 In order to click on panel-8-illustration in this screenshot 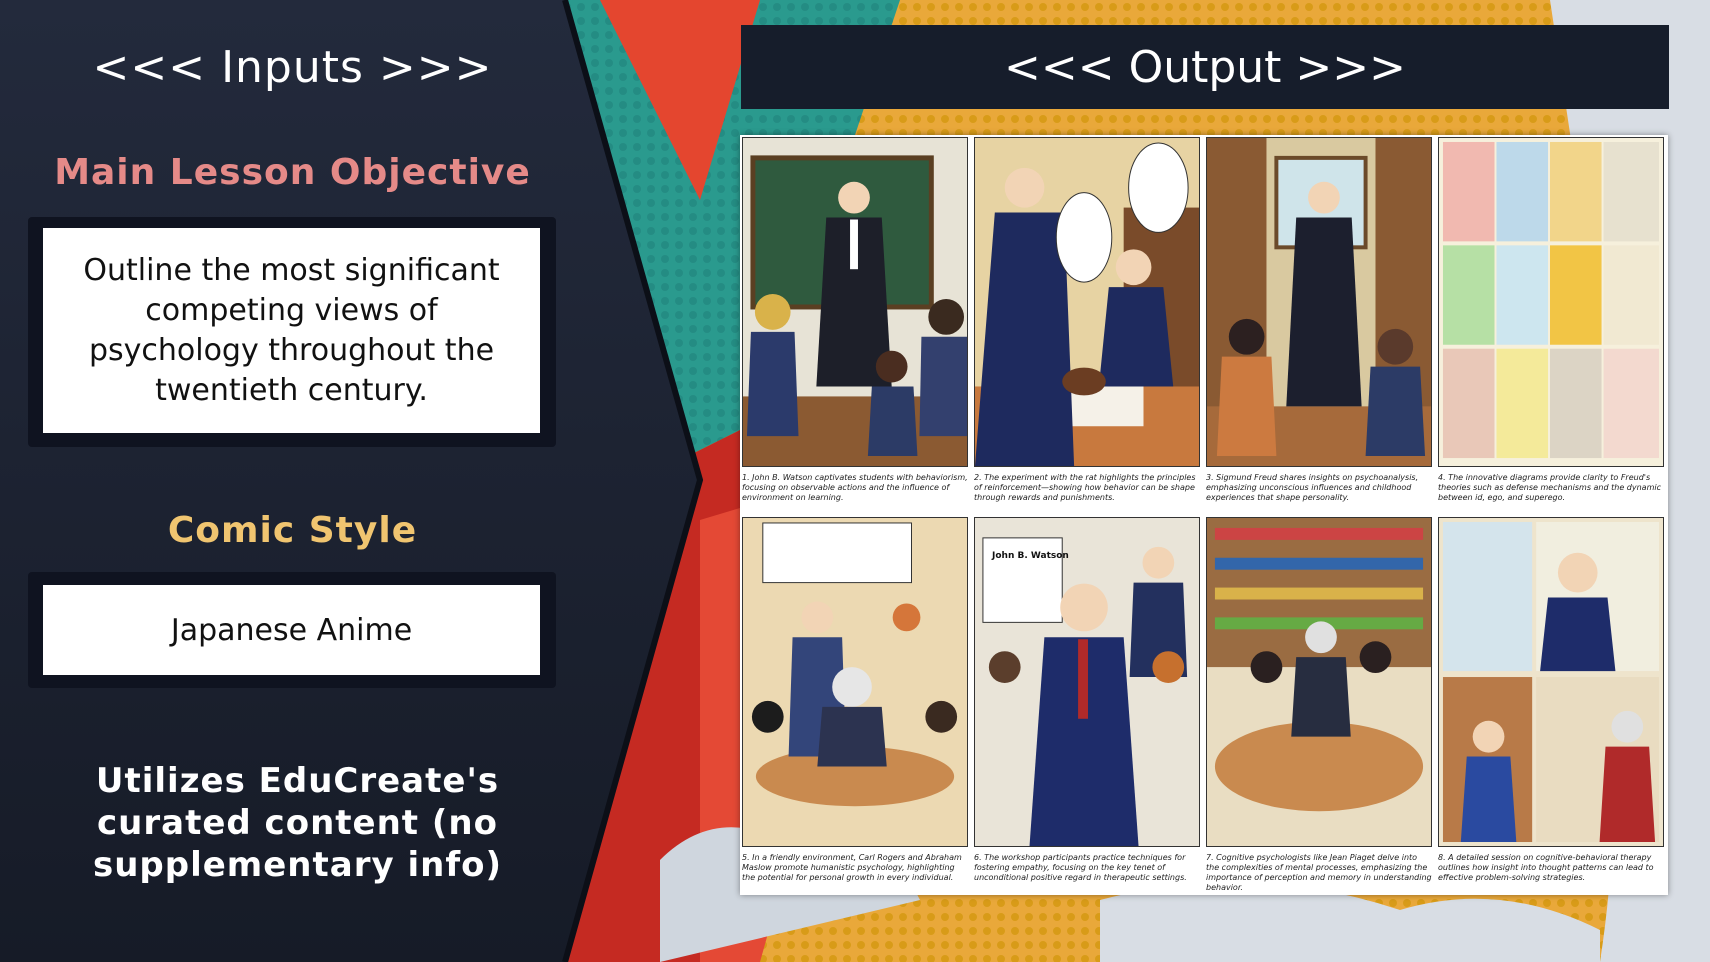, I will do `click(1551, 682)`.